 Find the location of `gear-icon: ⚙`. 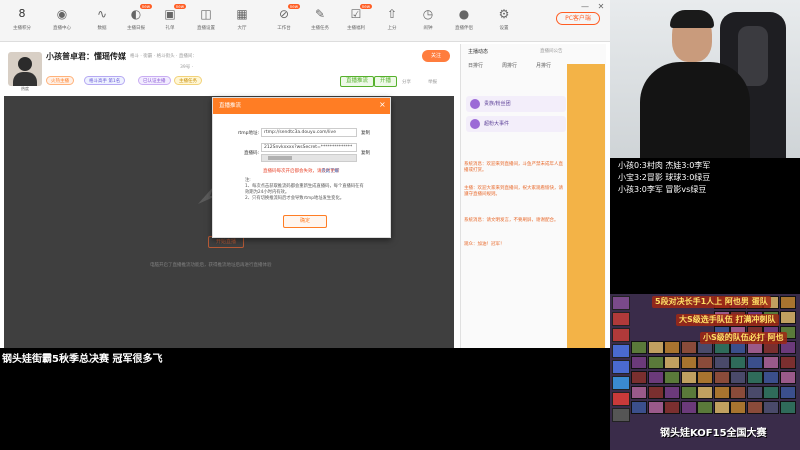

gear-icon: ⚙ is located at coordinates (504, 14).